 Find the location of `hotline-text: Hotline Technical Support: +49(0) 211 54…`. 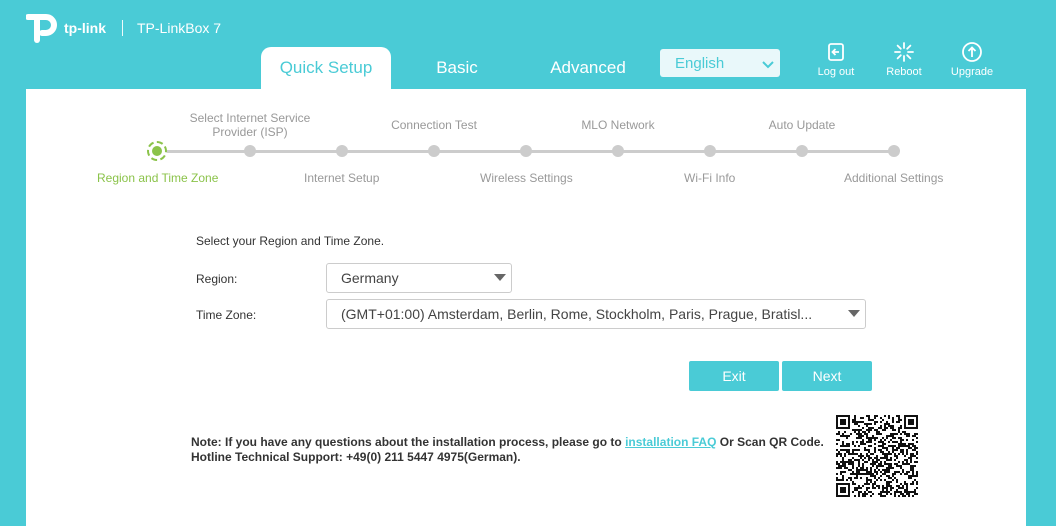

hotline-text: Hotline Technical Support: +49(0) 211 54… is located at coordinates (356, 457).